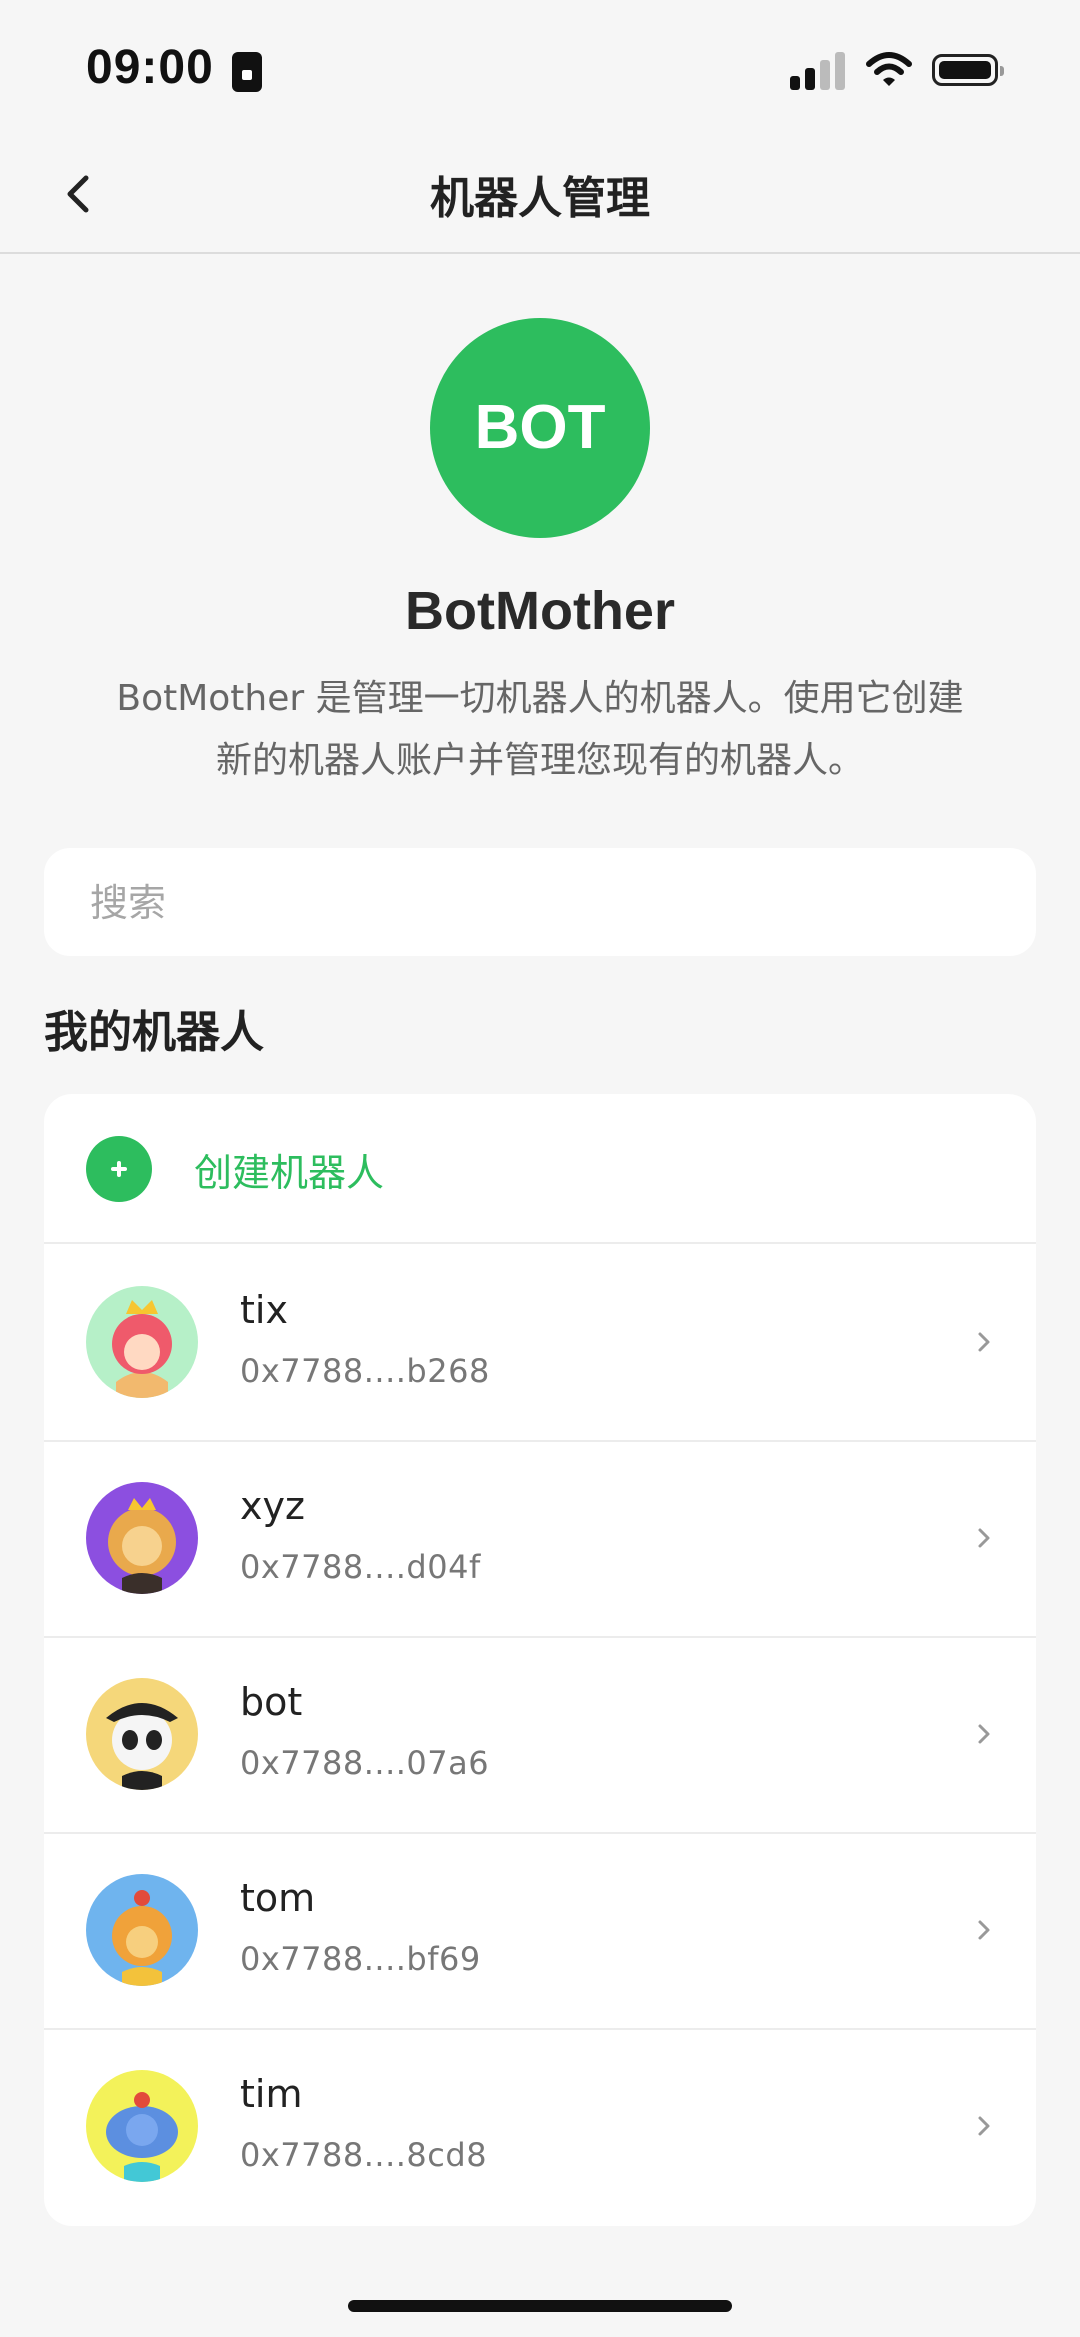  Describe the element at coordinates (364, 2155) in the screenshot. I see `bot-address: 0x7788....8cd8` at that location.